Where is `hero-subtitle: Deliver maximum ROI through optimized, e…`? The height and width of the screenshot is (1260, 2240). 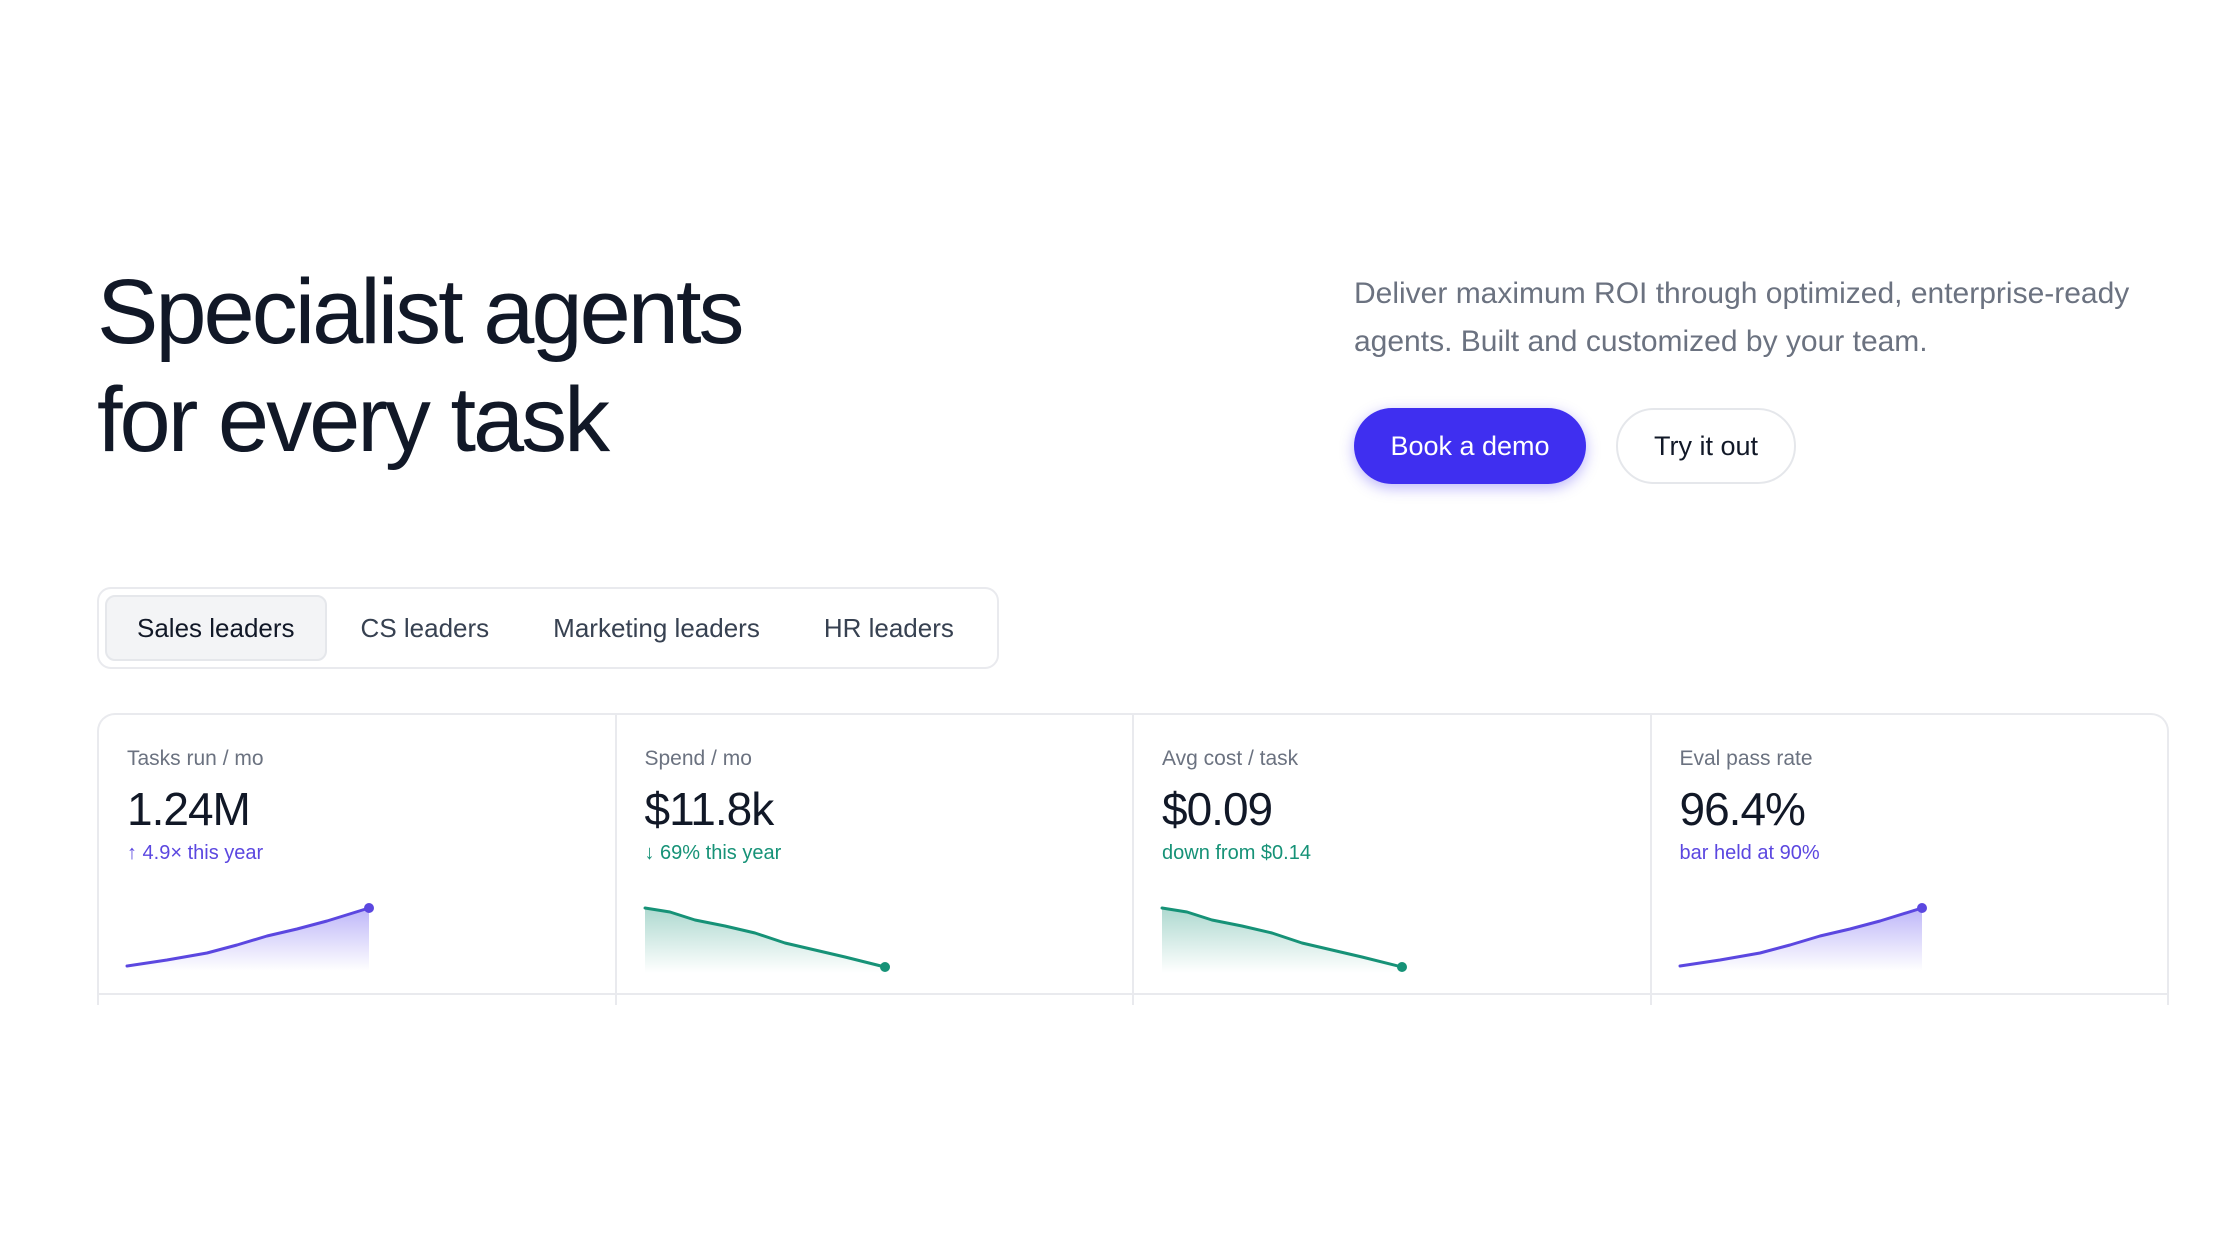
hero-subtitle: Deliver maximum ROI through optimized, e… is located at coordinates (1742, 317).